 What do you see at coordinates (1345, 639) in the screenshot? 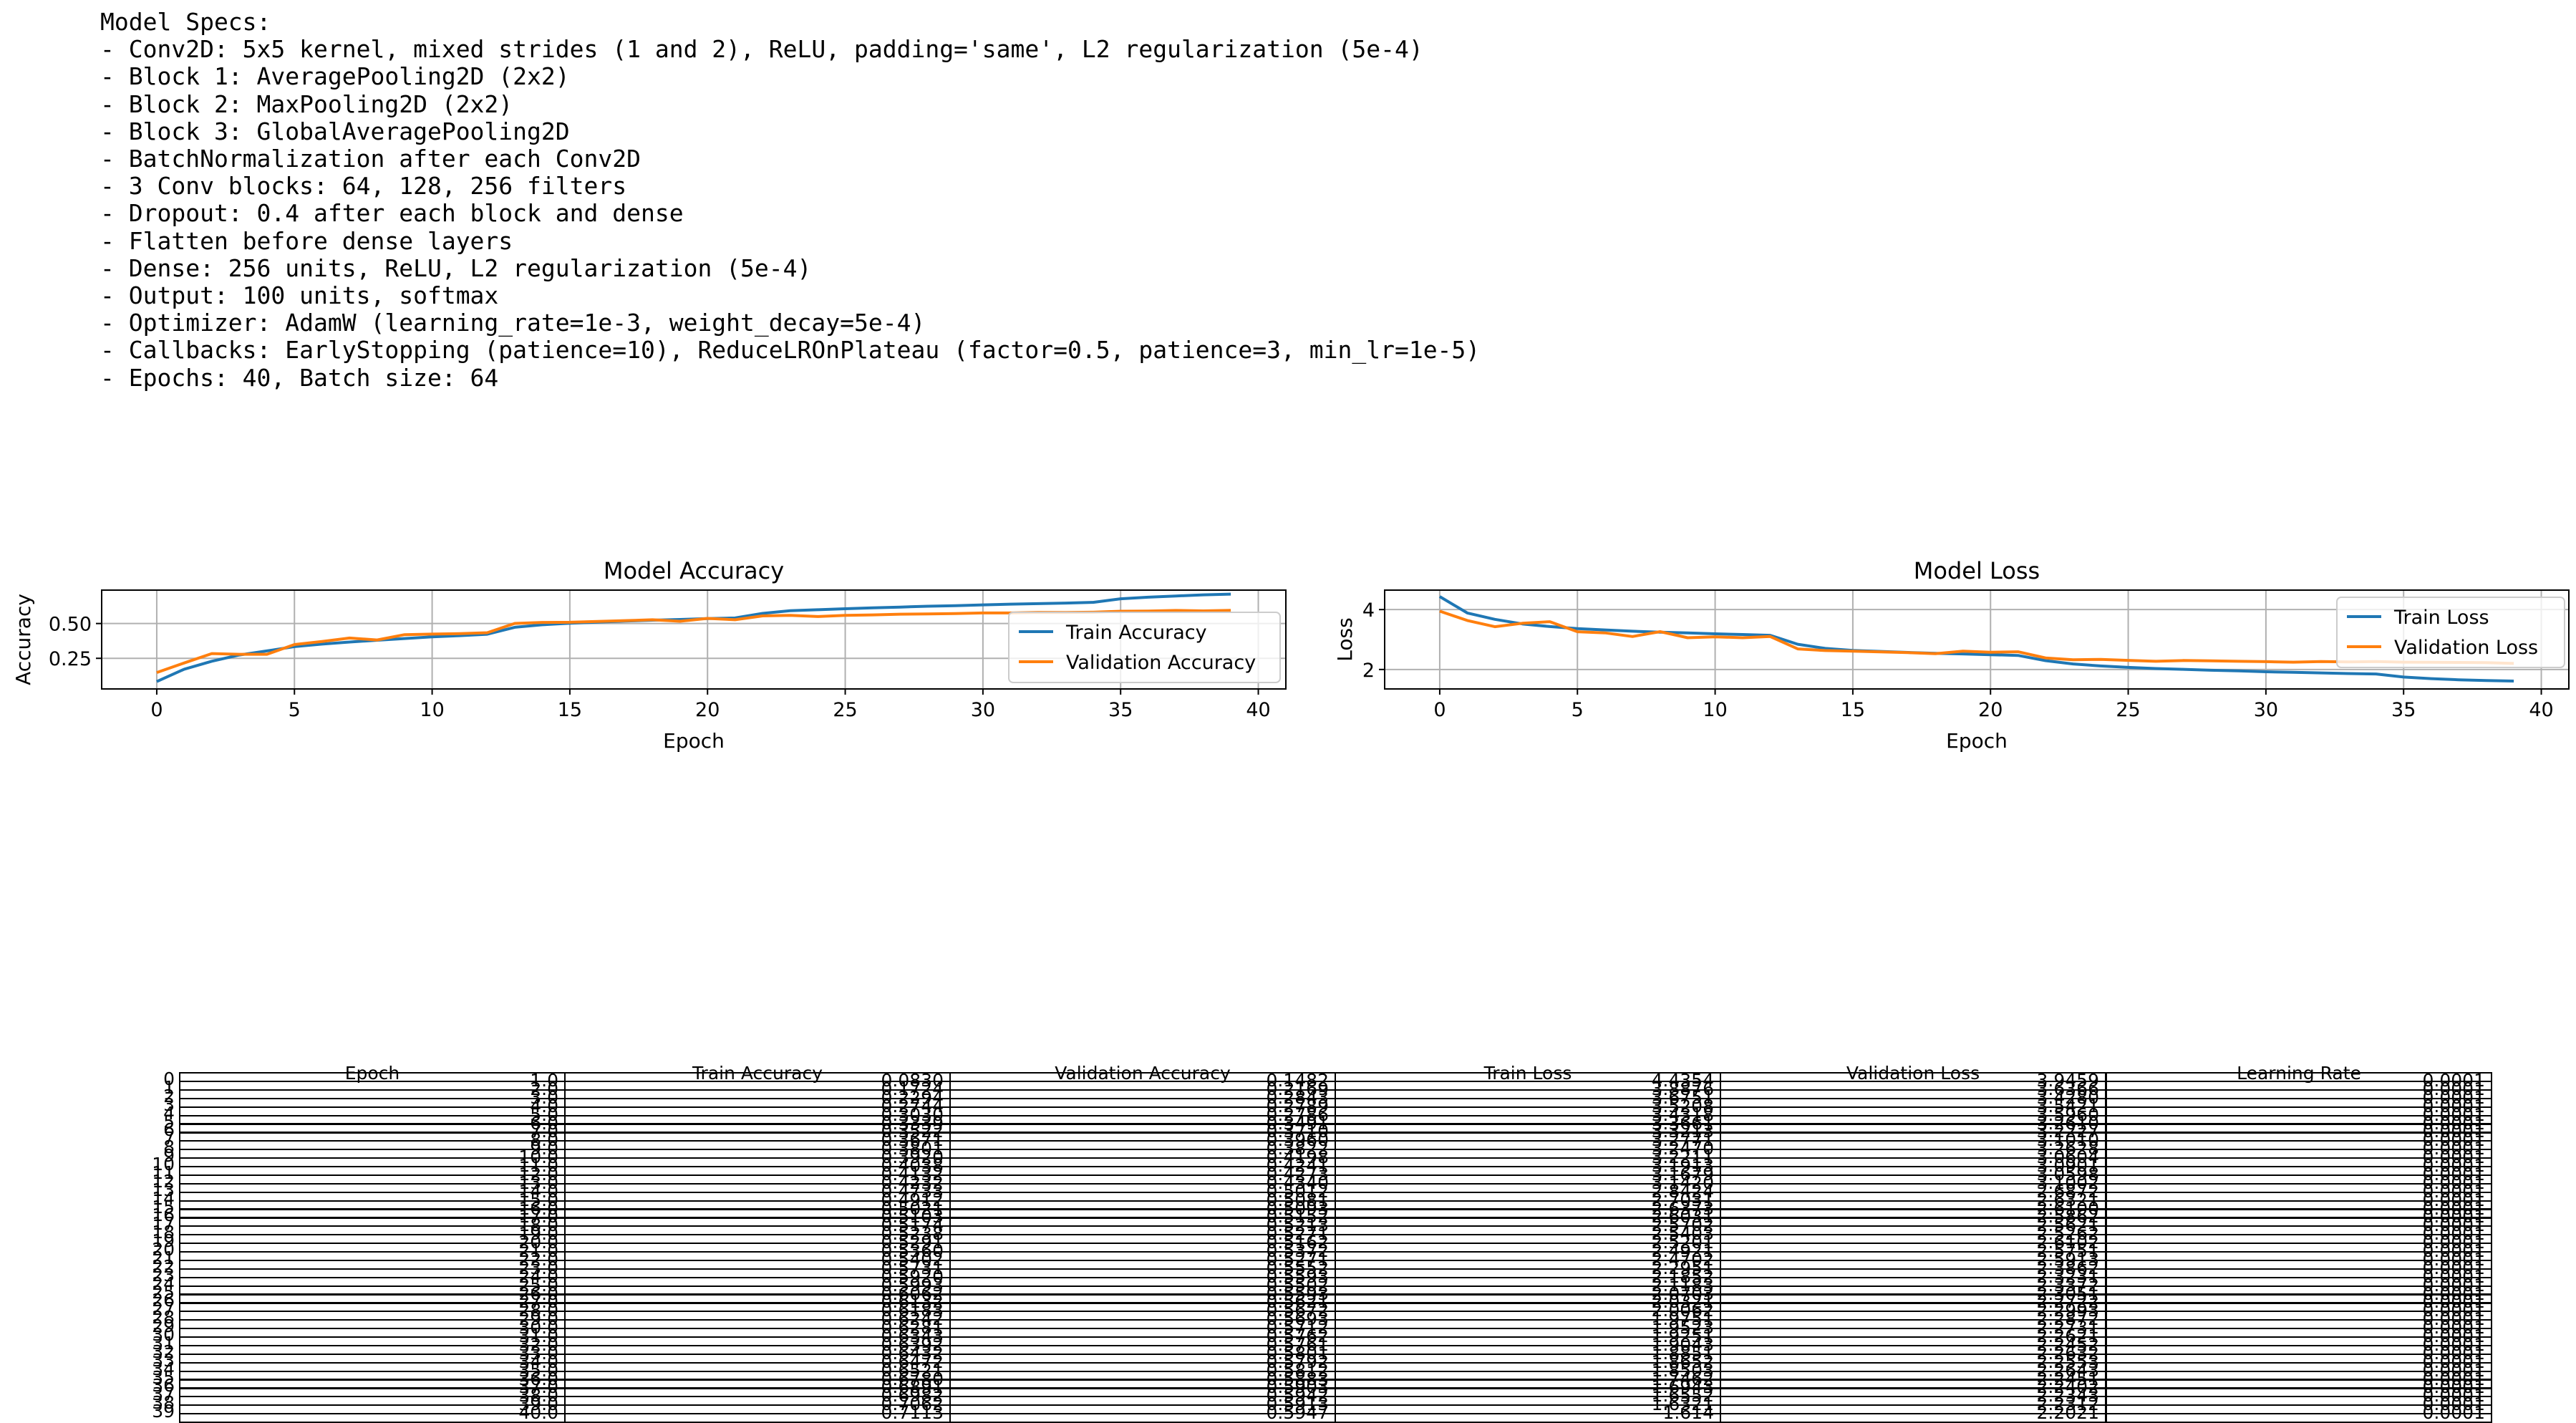
I see `y-axis-label: Loss` at bounding box center [1345, 639].